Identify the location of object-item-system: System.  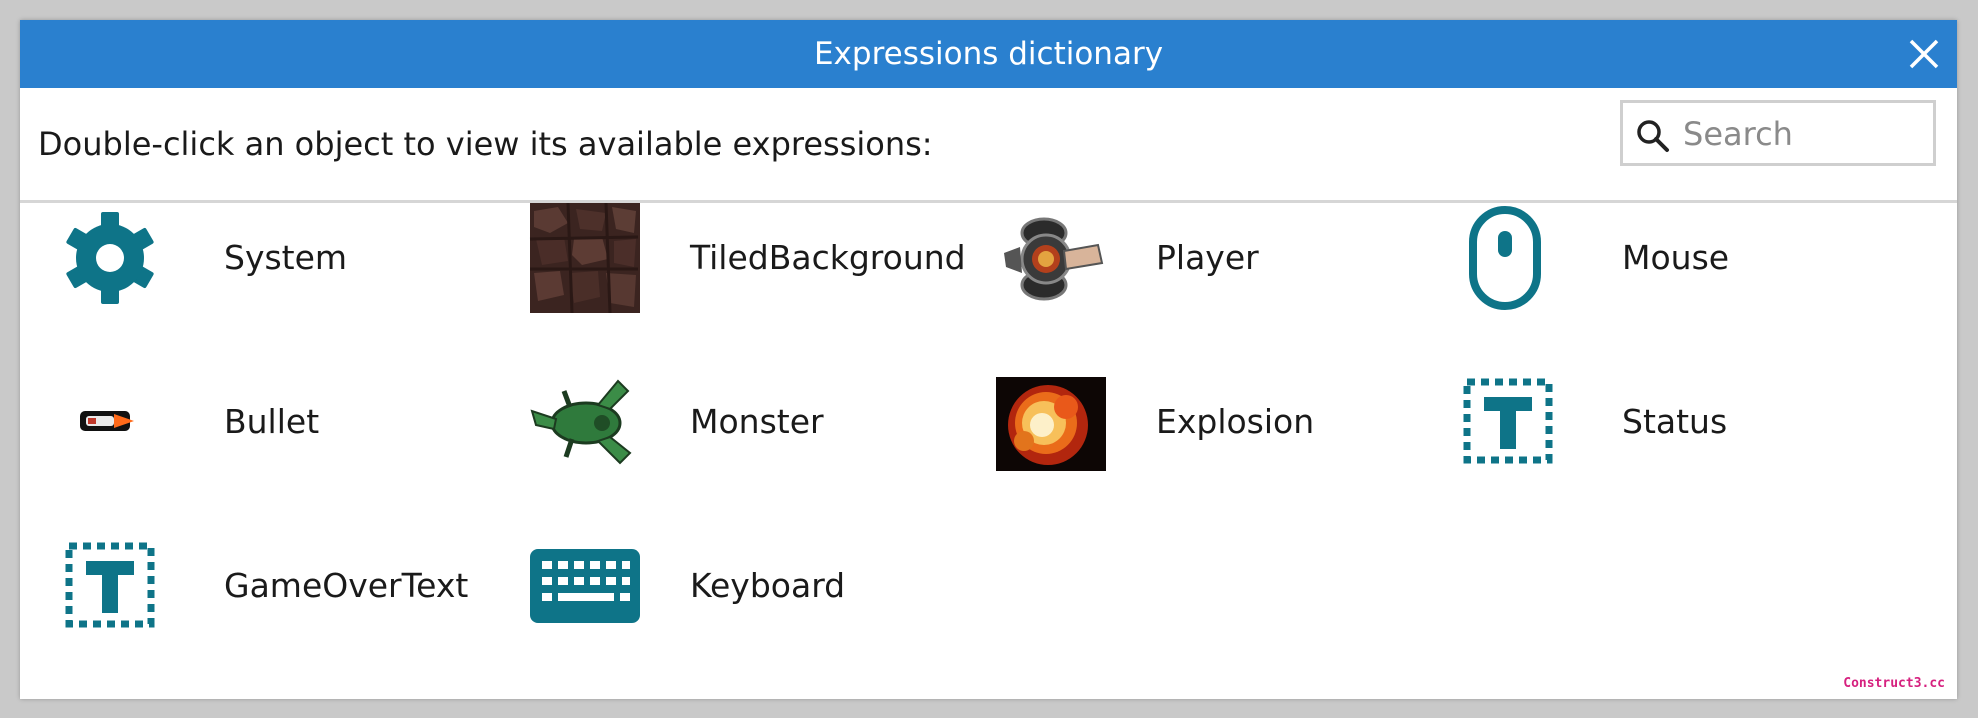
(282, 258).